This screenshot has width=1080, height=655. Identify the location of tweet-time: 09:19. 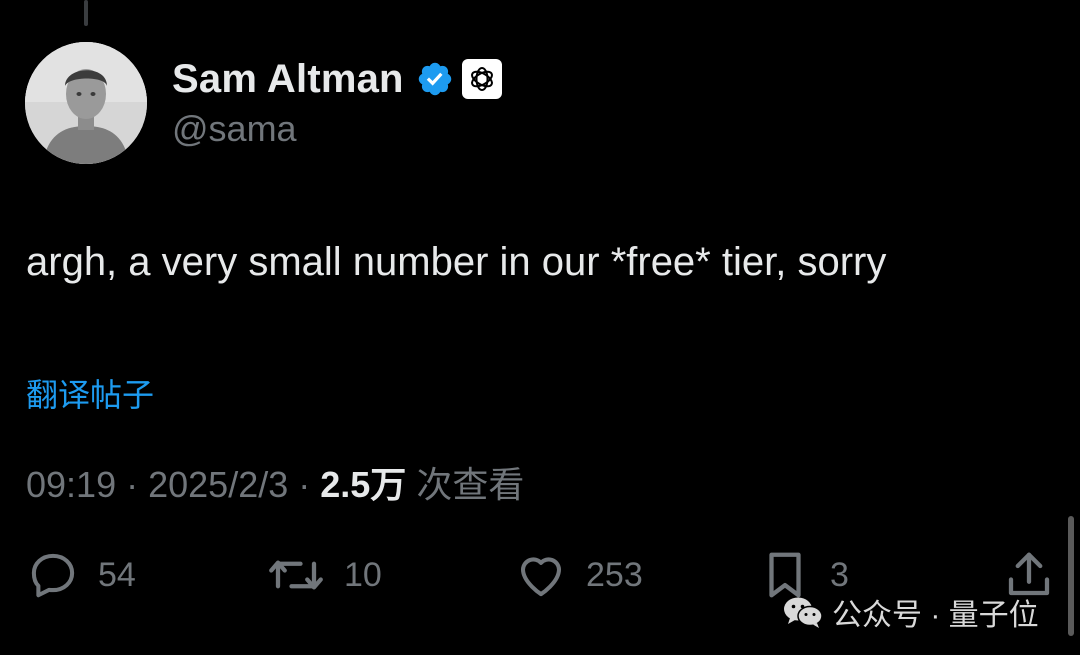
(71, 484).